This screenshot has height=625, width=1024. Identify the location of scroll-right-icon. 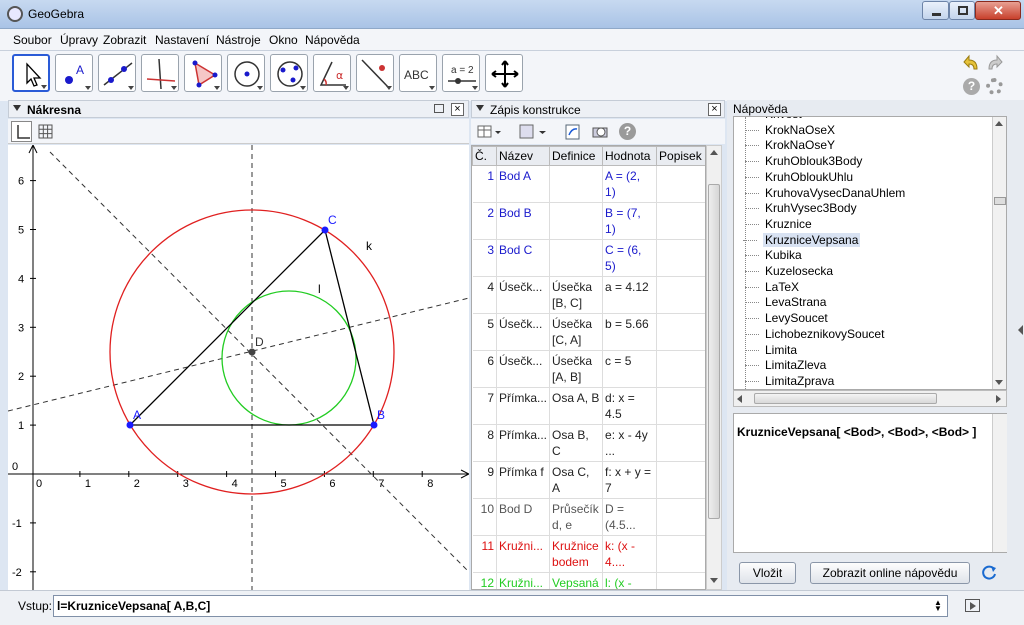
(998, 399).